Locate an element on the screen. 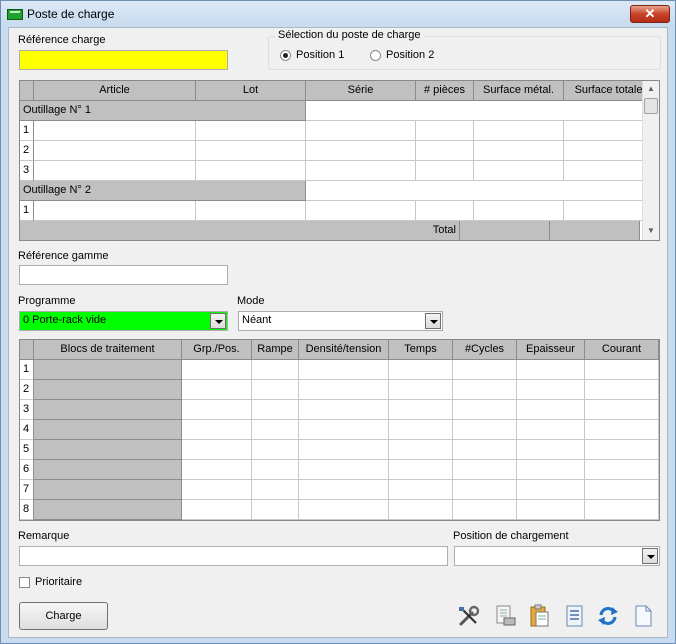 The width and height of the screenshot is (676, 644). column-header: Surface totale is located at coordinates (609, 91).